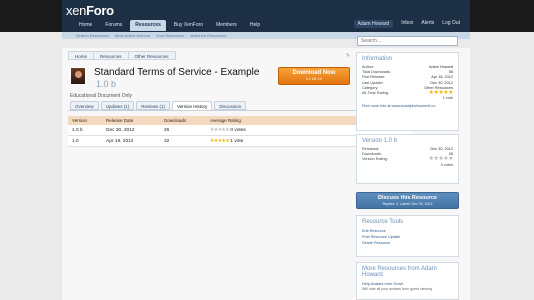 The height and width of the screenshot is (300, 534). I want to click on nav-home: Home, so click(85, 25).